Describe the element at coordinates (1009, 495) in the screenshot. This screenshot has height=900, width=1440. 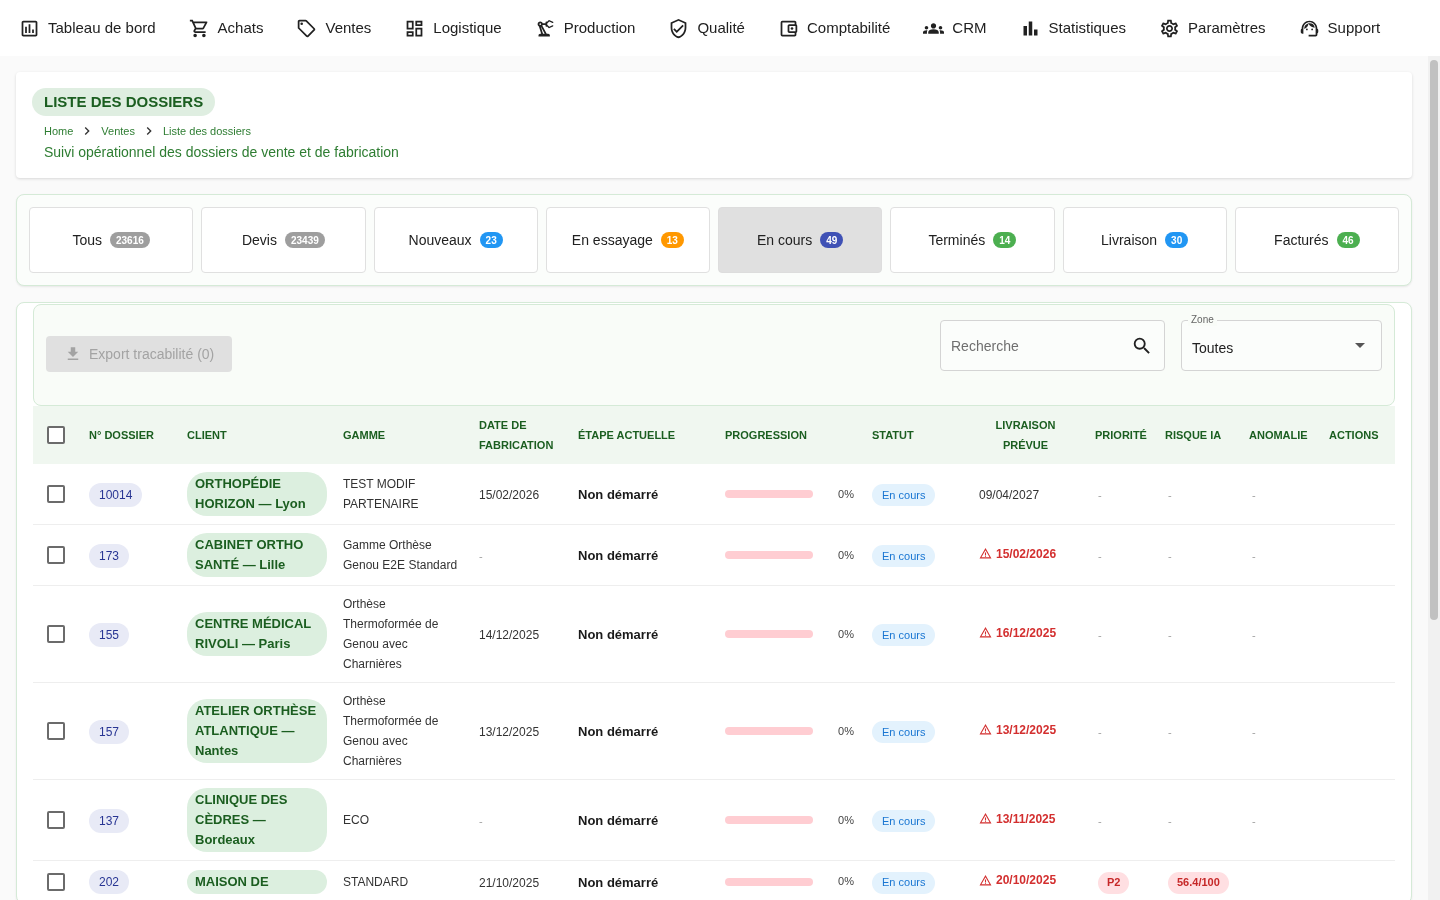
I see `delivery-date: 09/04/2027` at that location.